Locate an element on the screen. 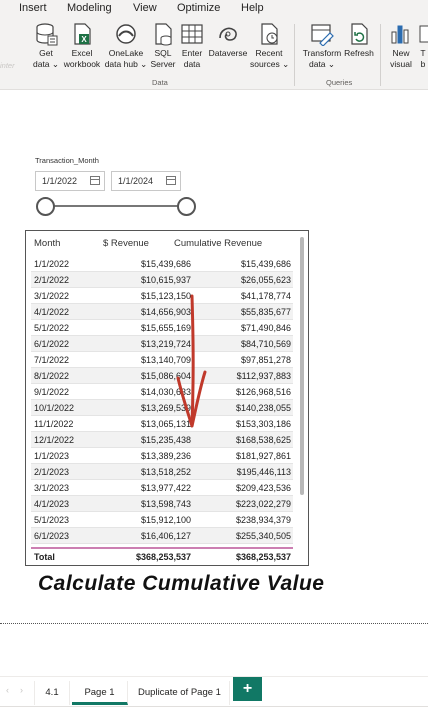 Image resolution: width=428 pixels, height=720 pixels. end-date-input: 1/1/2024 is located at coordinates (146, 181).